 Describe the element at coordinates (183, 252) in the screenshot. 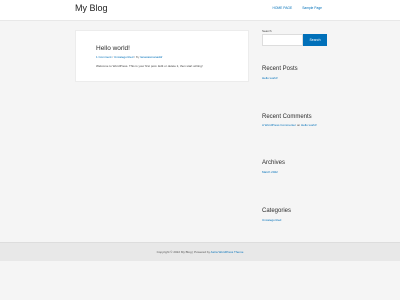

I see `footer-copyright: Copyright © 2022 My Blog | Powered by` at that location.